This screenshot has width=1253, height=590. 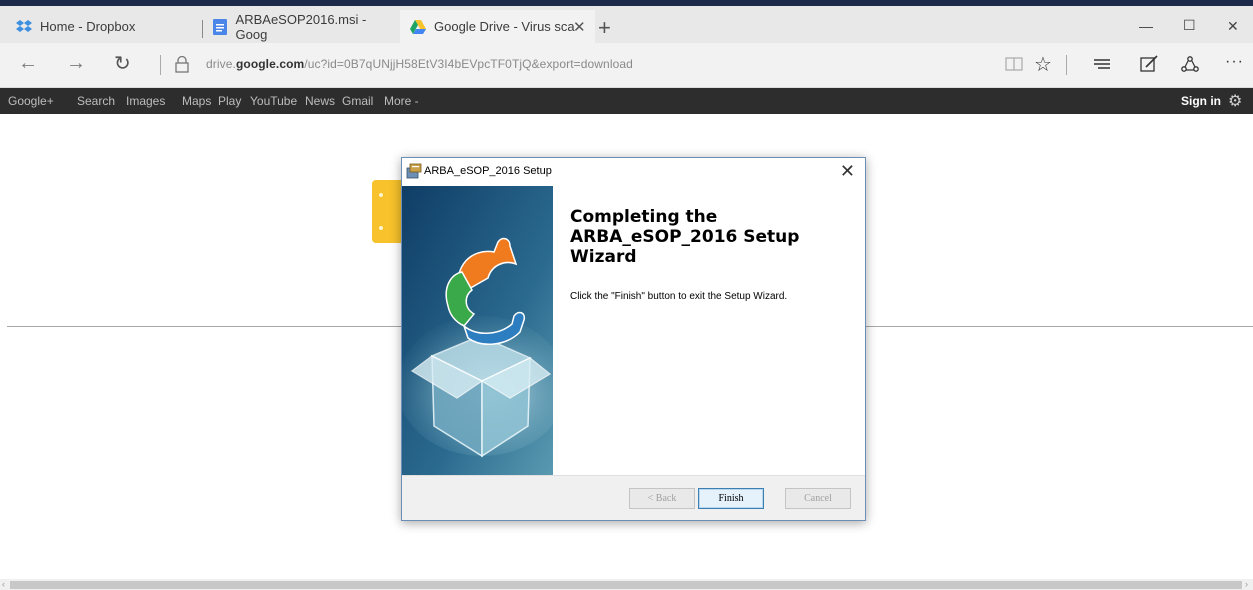 I want to click on tab-label: Home - Dropbox, so click(x=88, y=26).